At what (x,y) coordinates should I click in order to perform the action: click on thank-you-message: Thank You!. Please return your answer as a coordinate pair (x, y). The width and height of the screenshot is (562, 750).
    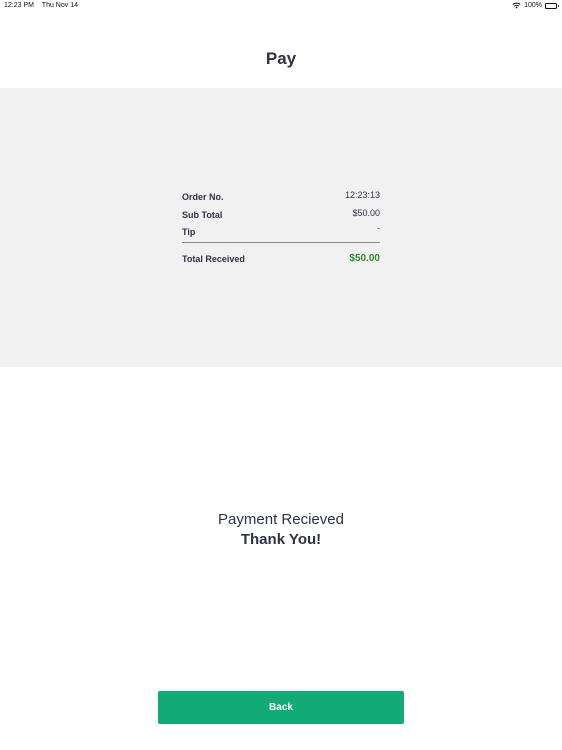
    Looking at the image, I should click on (281, 539).